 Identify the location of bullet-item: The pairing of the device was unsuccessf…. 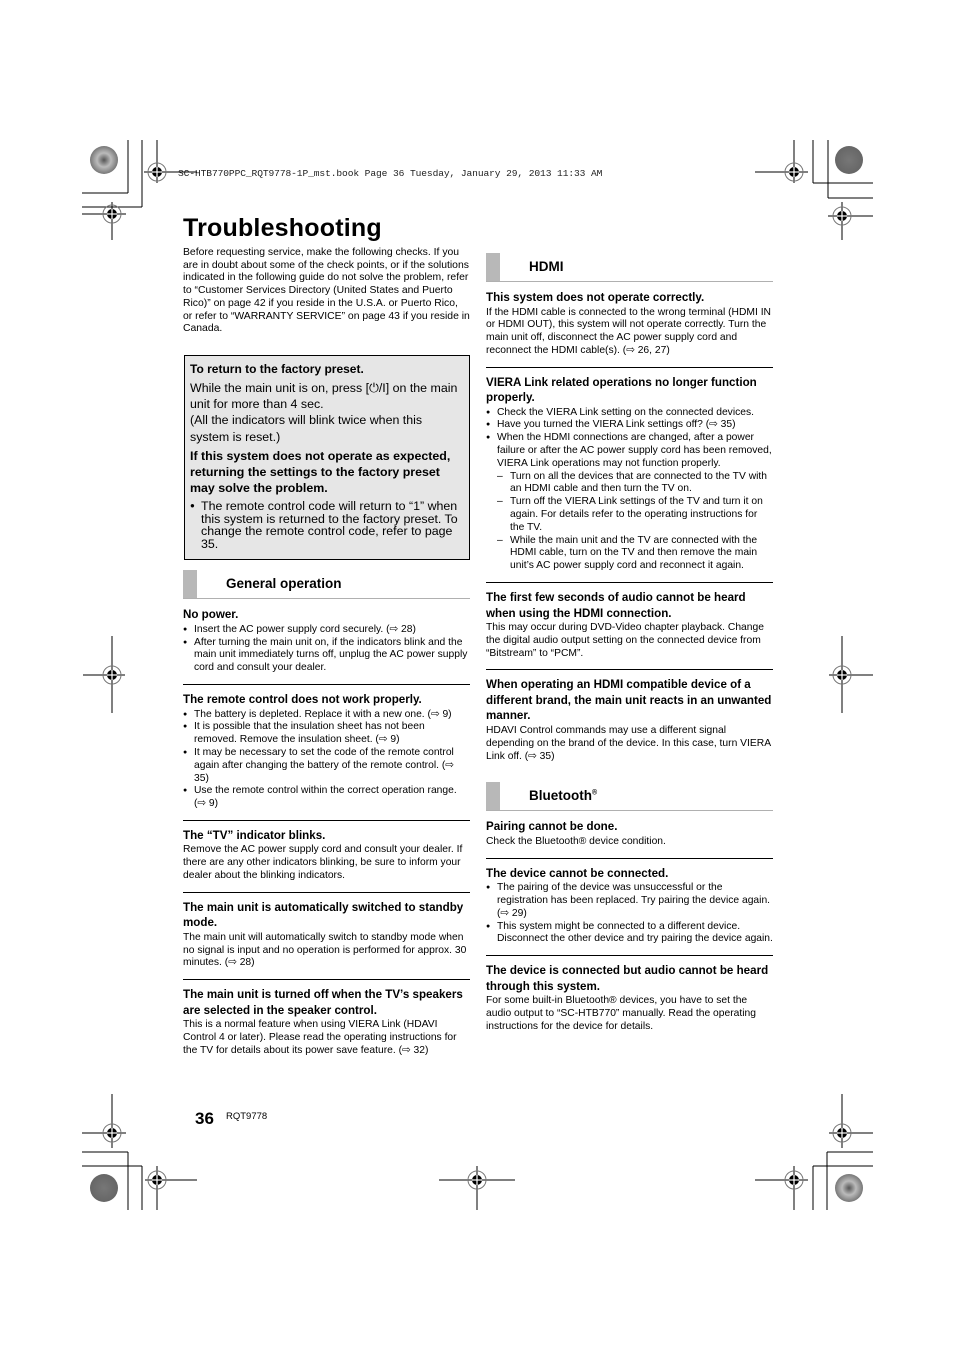
(629, 901).